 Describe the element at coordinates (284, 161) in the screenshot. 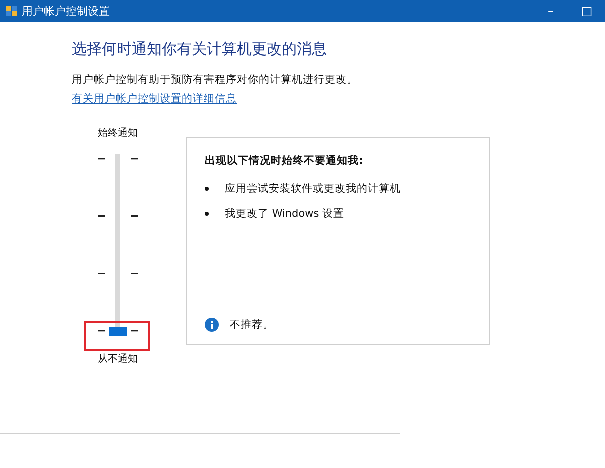

I see `panel-title: 出现以下情况时始终不要通知我:` at that location.